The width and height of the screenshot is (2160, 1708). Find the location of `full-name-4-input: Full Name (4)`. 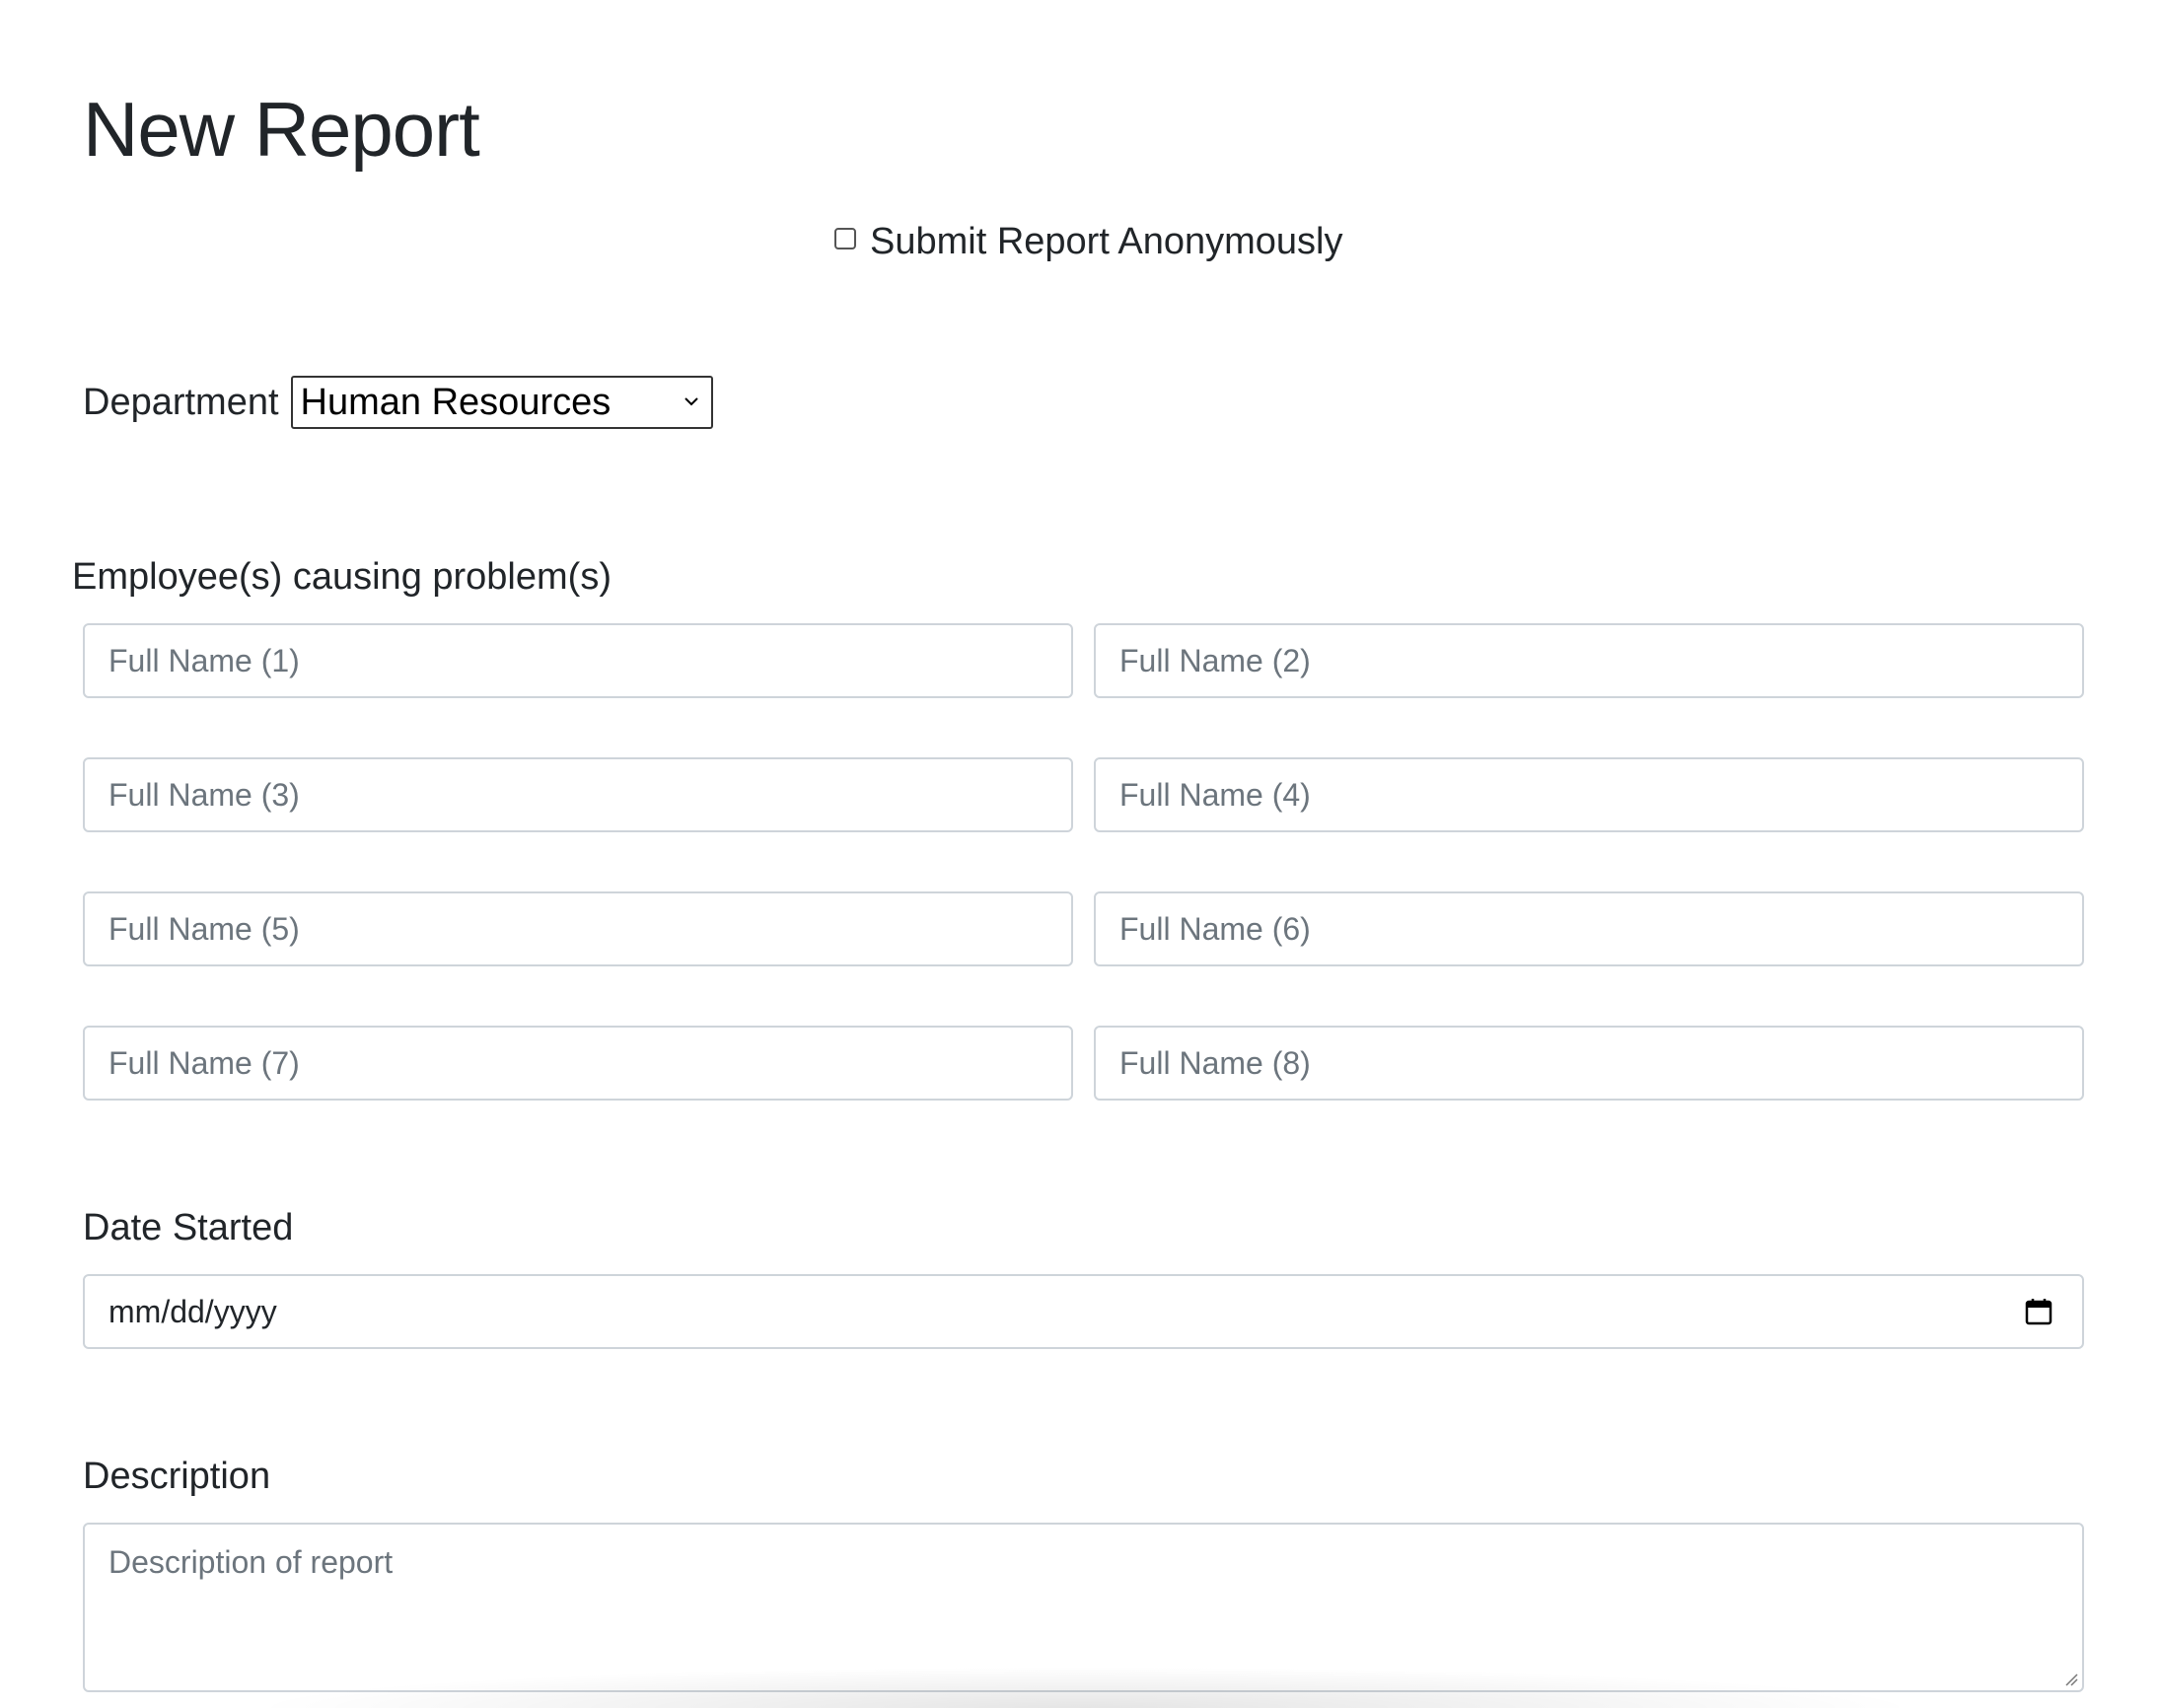

full-name-4-input: Full Name (4) is located at coordinates (1589, 794).